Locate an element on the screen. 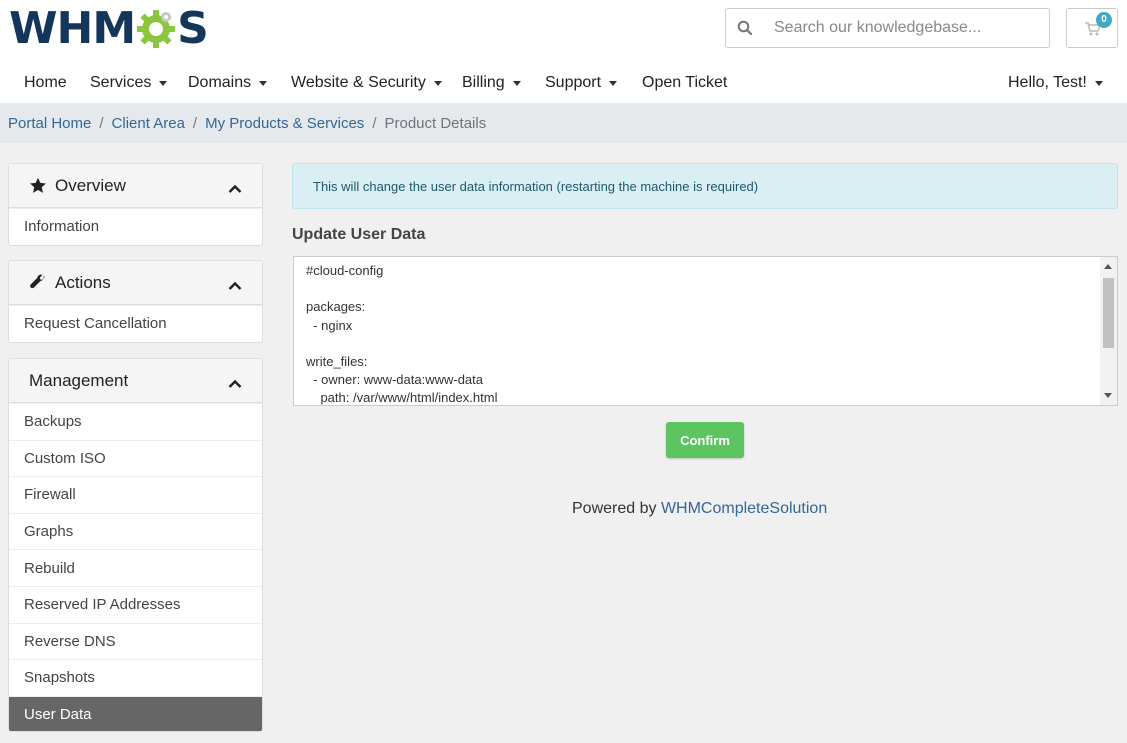 The width and height of the screenshot is (1127, 743). sidebar-item-user-data: User Data is located at coordinates (135, 713).